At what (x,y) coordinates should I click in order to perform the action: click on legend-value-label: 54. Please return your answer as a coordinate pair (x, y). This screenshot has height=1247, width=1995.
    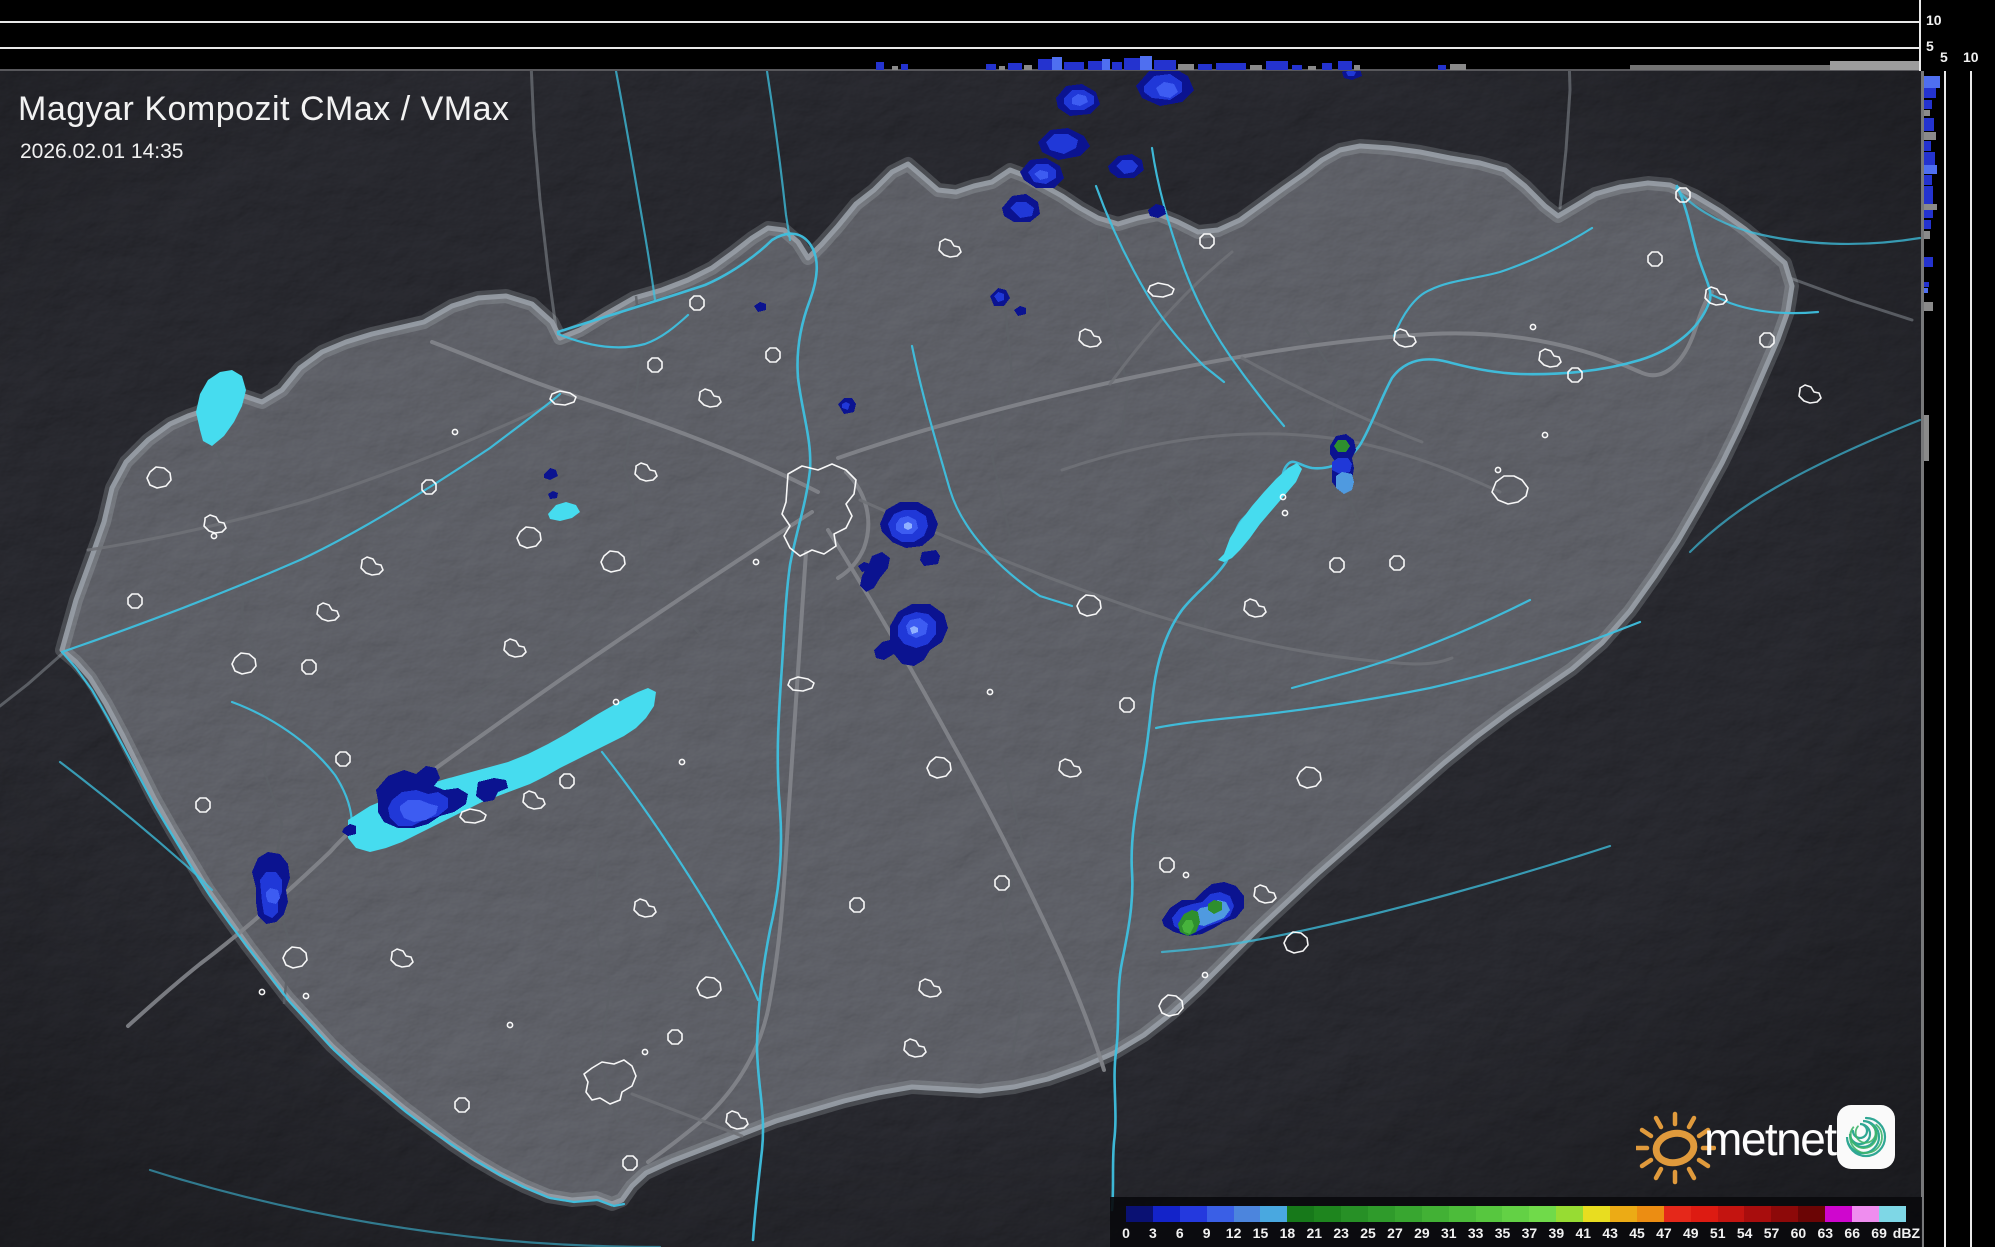
    Looking at the image, I should click on (1744, 1233).